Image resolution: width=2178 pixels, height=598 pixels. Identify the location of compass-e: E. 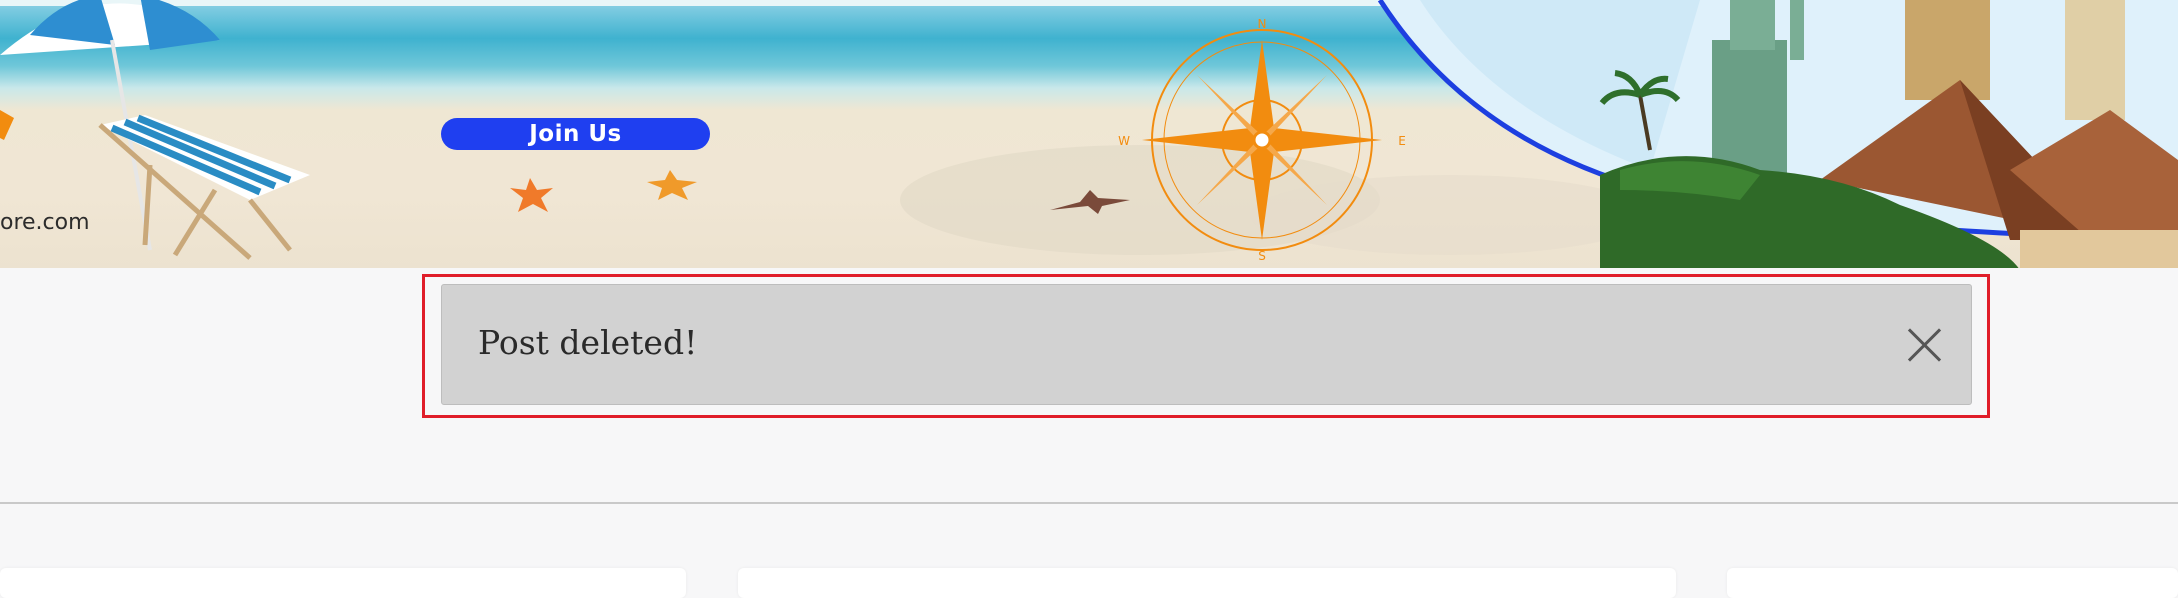
(1402, 141).